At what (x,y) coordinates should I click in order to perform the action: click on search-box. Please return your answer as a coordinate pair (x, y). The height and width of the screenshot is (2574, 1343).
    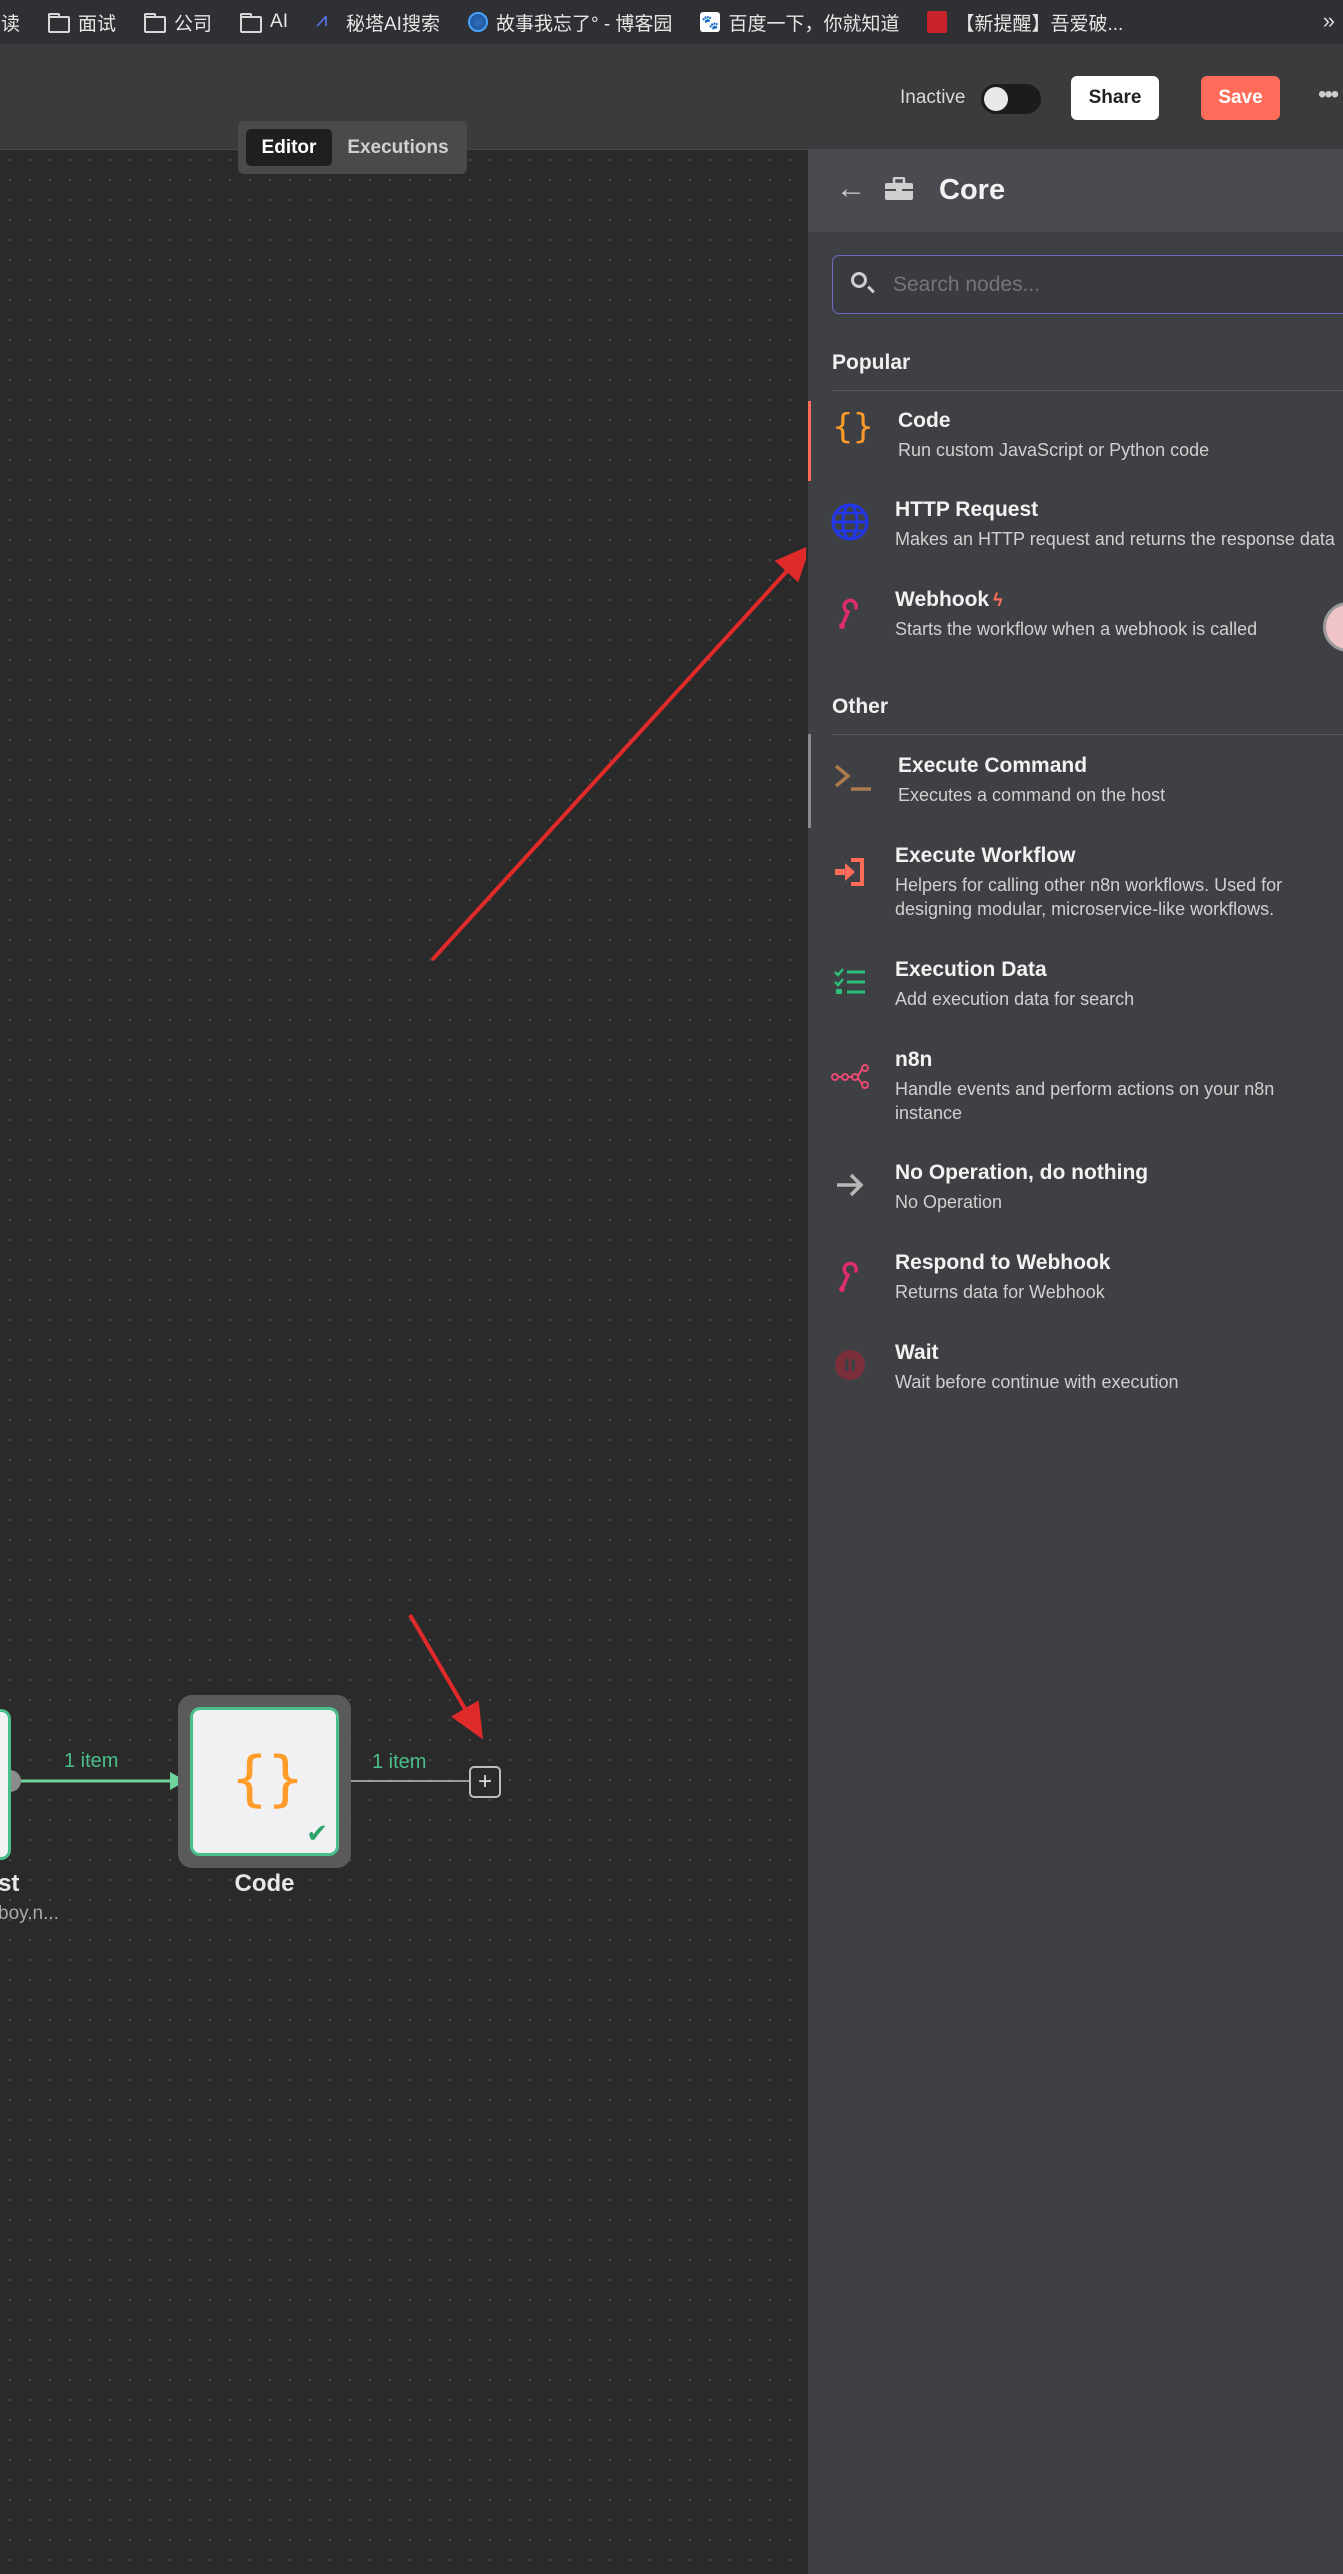
    Looking at the image, I should click on (1087, 284).